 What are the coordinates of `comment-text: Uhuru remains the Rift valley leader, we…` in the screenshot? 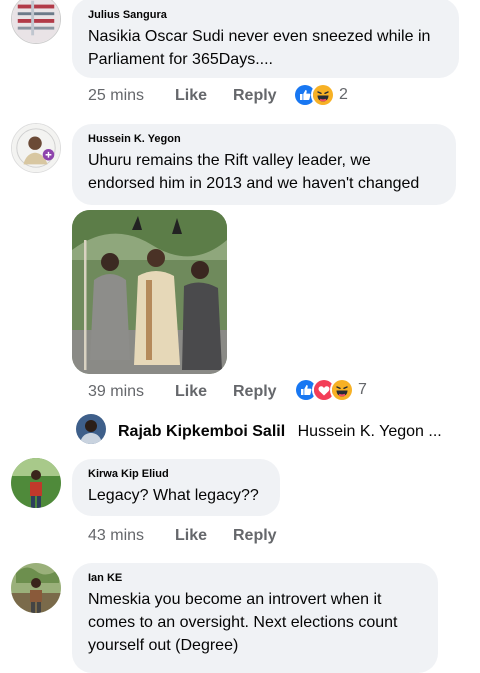 It's located at (254, 172).